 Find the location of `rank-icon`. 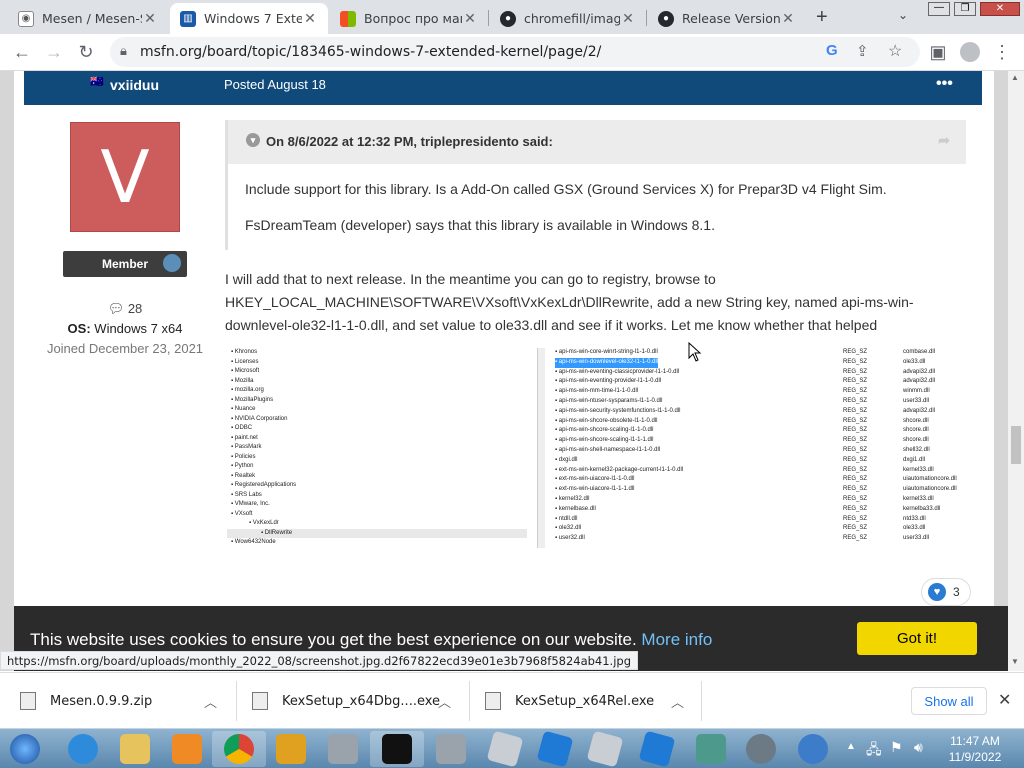

rank-icon is located at coordinates (172, 263).